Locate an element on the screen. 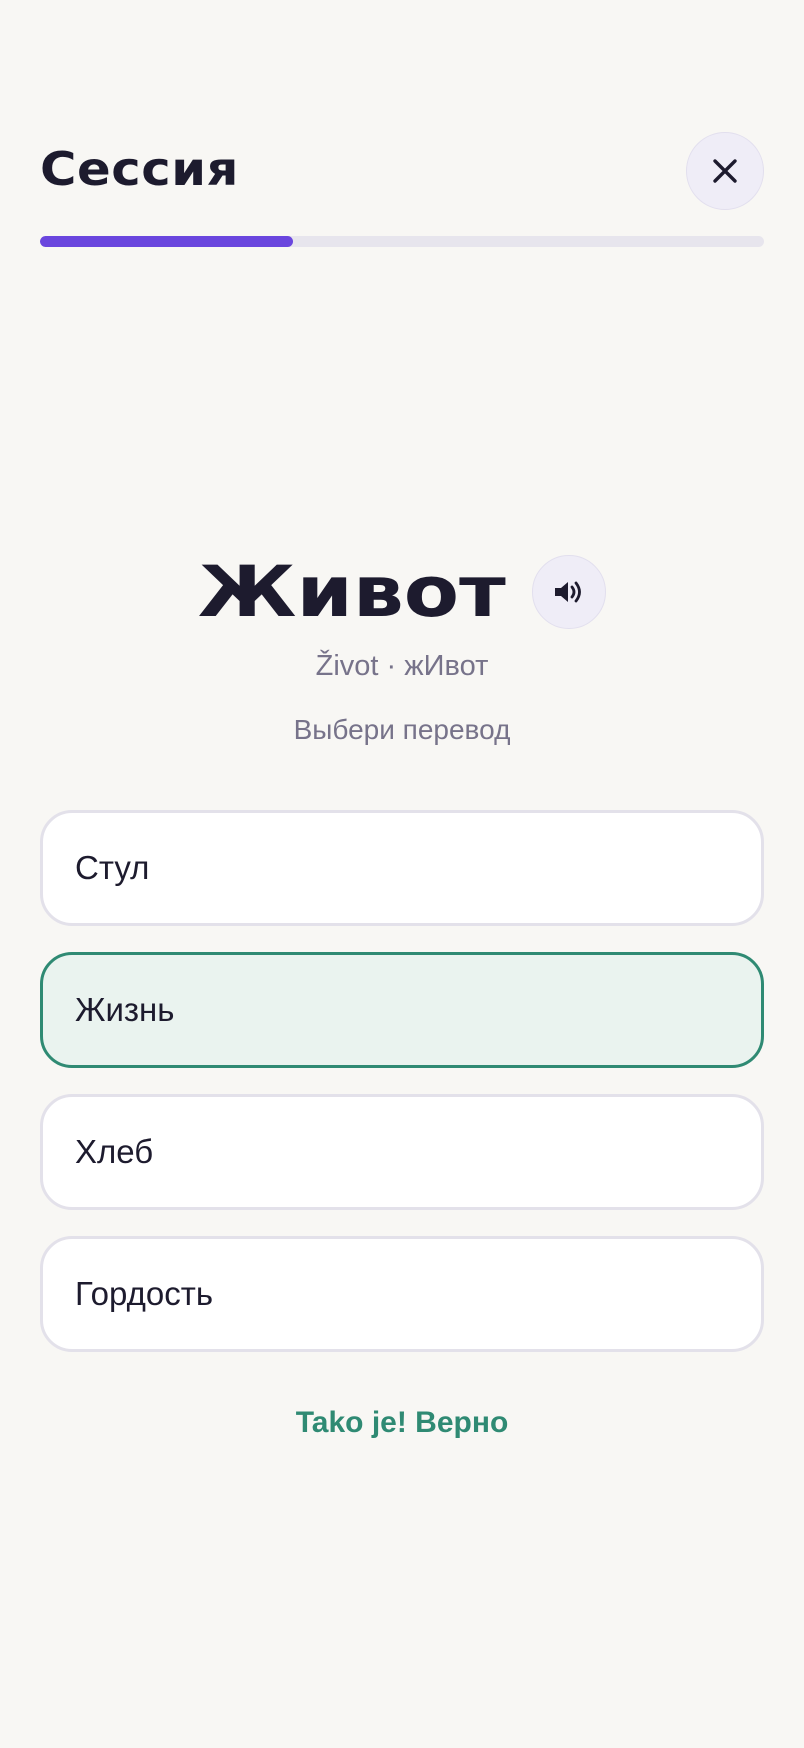 The image size is (804, 1748). transliteration: Život · жИвот is located at coordinates (402, 666).